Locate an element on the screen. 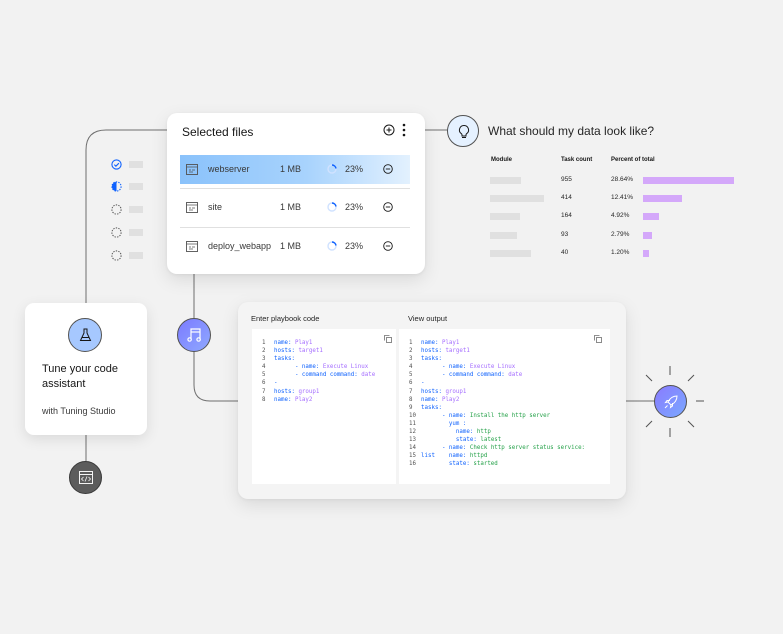 The width and height of the screenshot is (783, 634). half-circle-icon is located at coordinates (116, 186).